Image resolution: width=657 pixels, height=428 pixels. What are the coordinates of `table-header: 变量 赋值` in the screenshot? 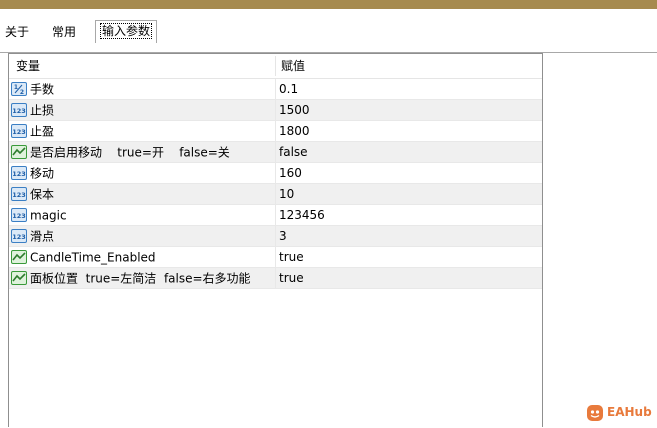 It's located at (275, 66).